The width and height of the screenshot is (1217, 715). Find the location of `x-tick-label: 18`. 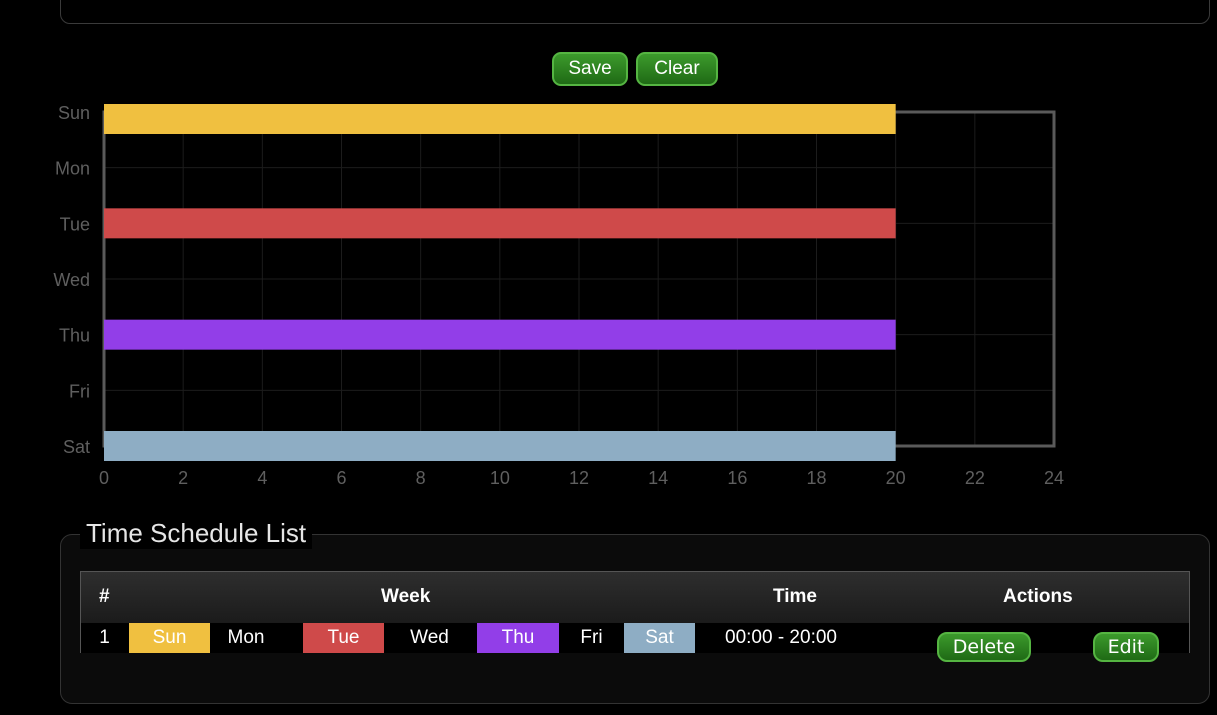

x-tick-label: 18 is located at coordinates (816, 478).